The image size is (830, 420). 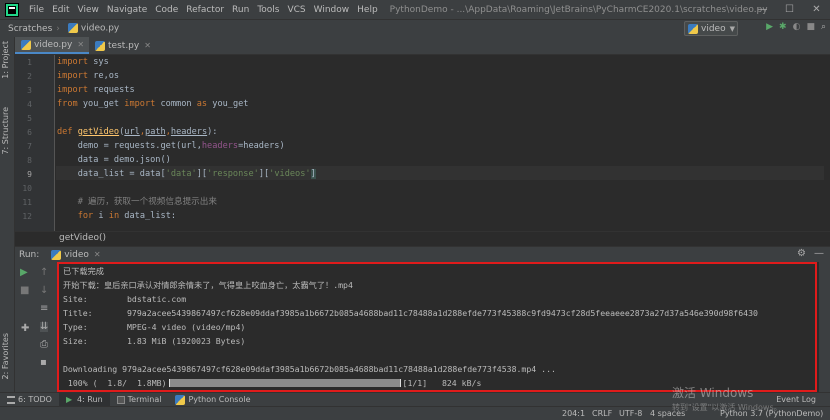 What do you see at coordinates (212, 400) in the screenshot?
I see `python-console-tool-tab: Python Console` at bounding box center [212, 400].